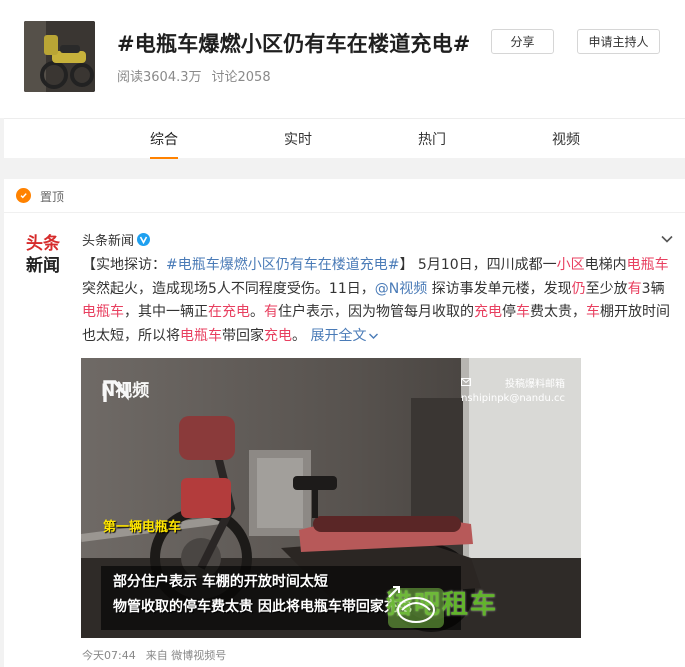 This screenshot has height=667, width=685. Describe the element at coordinates (116, 391) in the screenshot. I see `n-logo-icon` at that location.